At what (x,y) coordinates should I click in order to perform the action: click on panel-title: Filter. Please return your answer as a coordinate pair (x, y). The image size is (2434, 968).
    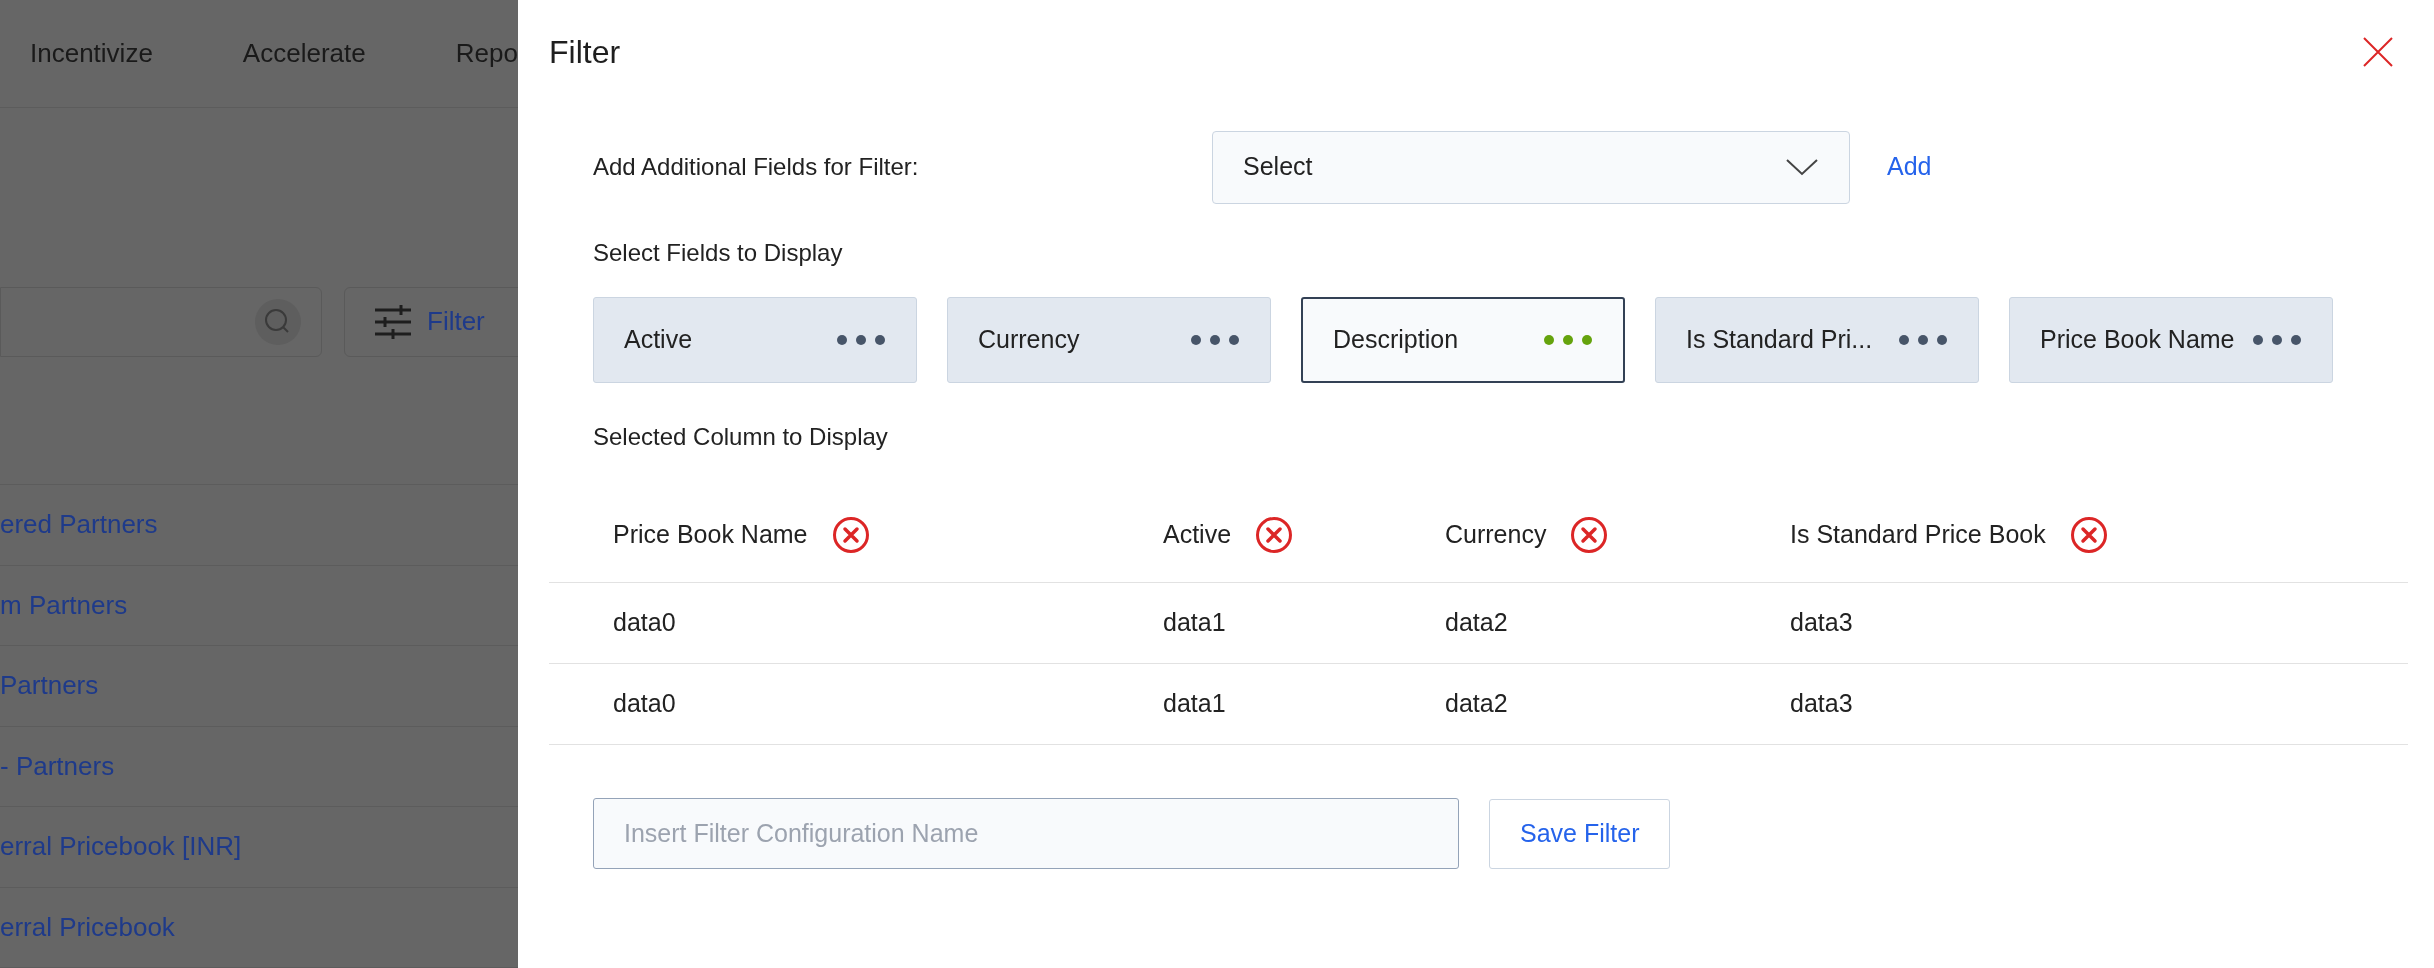
    Looking at the image, I should click on (585, 52).